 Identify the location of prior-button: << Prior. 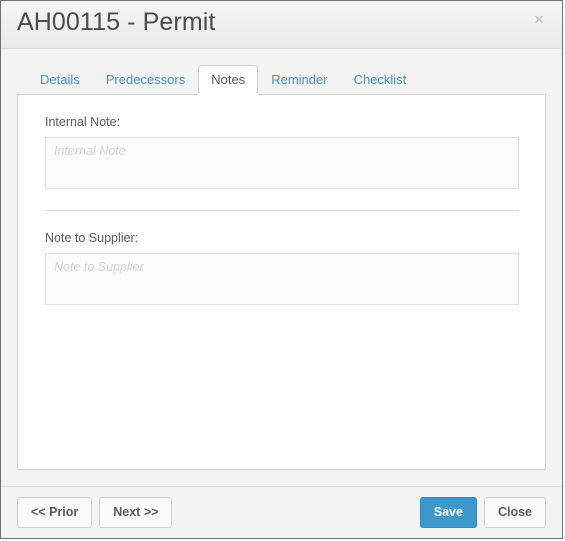
(55, 512).